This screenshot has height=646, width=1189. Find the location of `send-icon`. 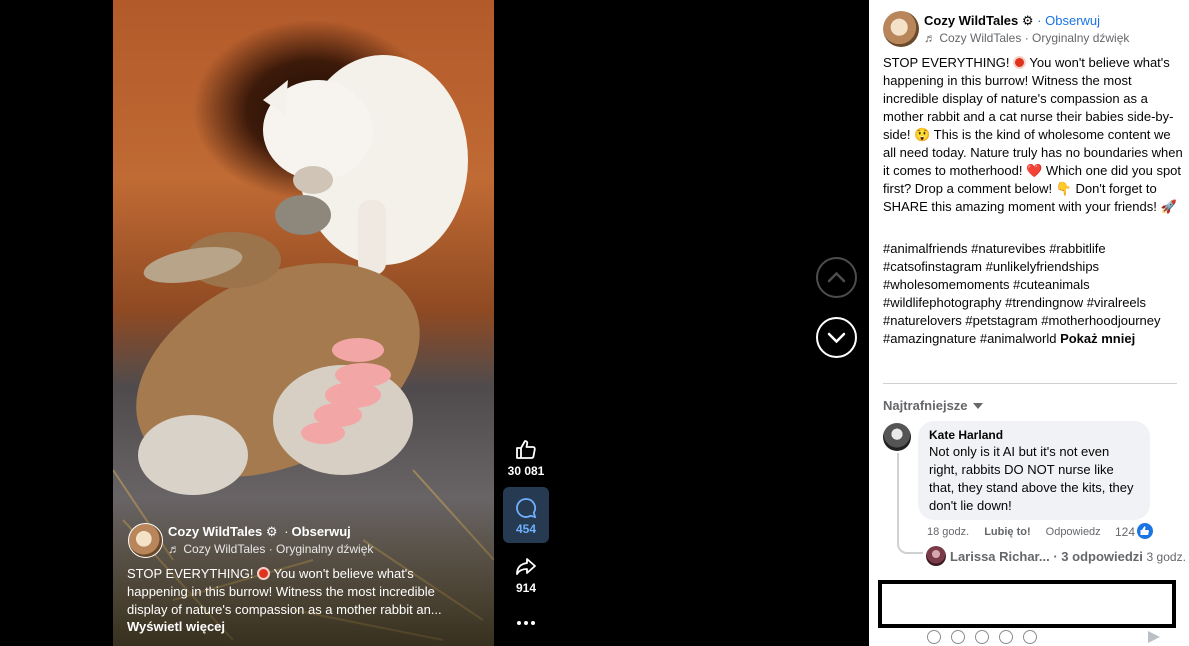

send-icon is located at coordinates (1154, 637).